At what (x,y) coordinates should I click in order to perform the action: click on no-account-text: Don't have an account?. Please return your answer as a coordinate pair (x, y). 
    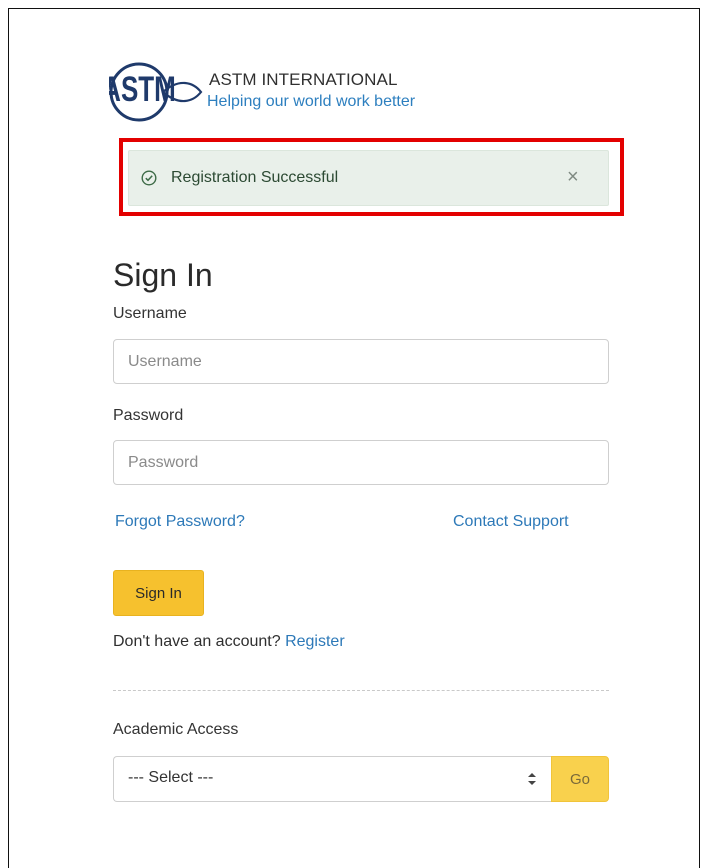
    Looking at the image, I should click on (197, 641).